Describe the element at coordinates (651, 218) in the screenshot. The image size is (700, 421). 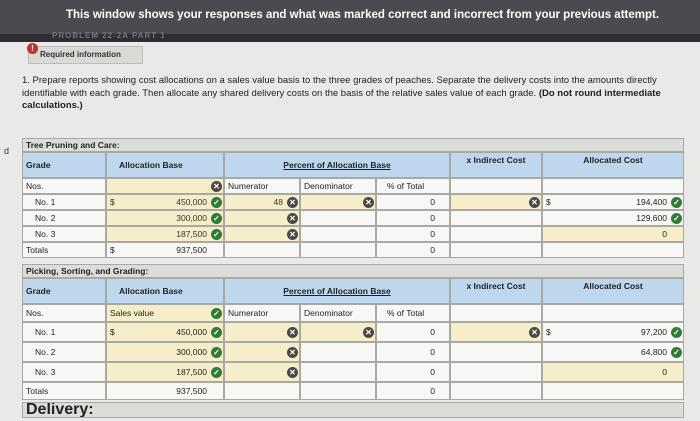
I see `s1-row2-alloc-value: 129,600` at that location.